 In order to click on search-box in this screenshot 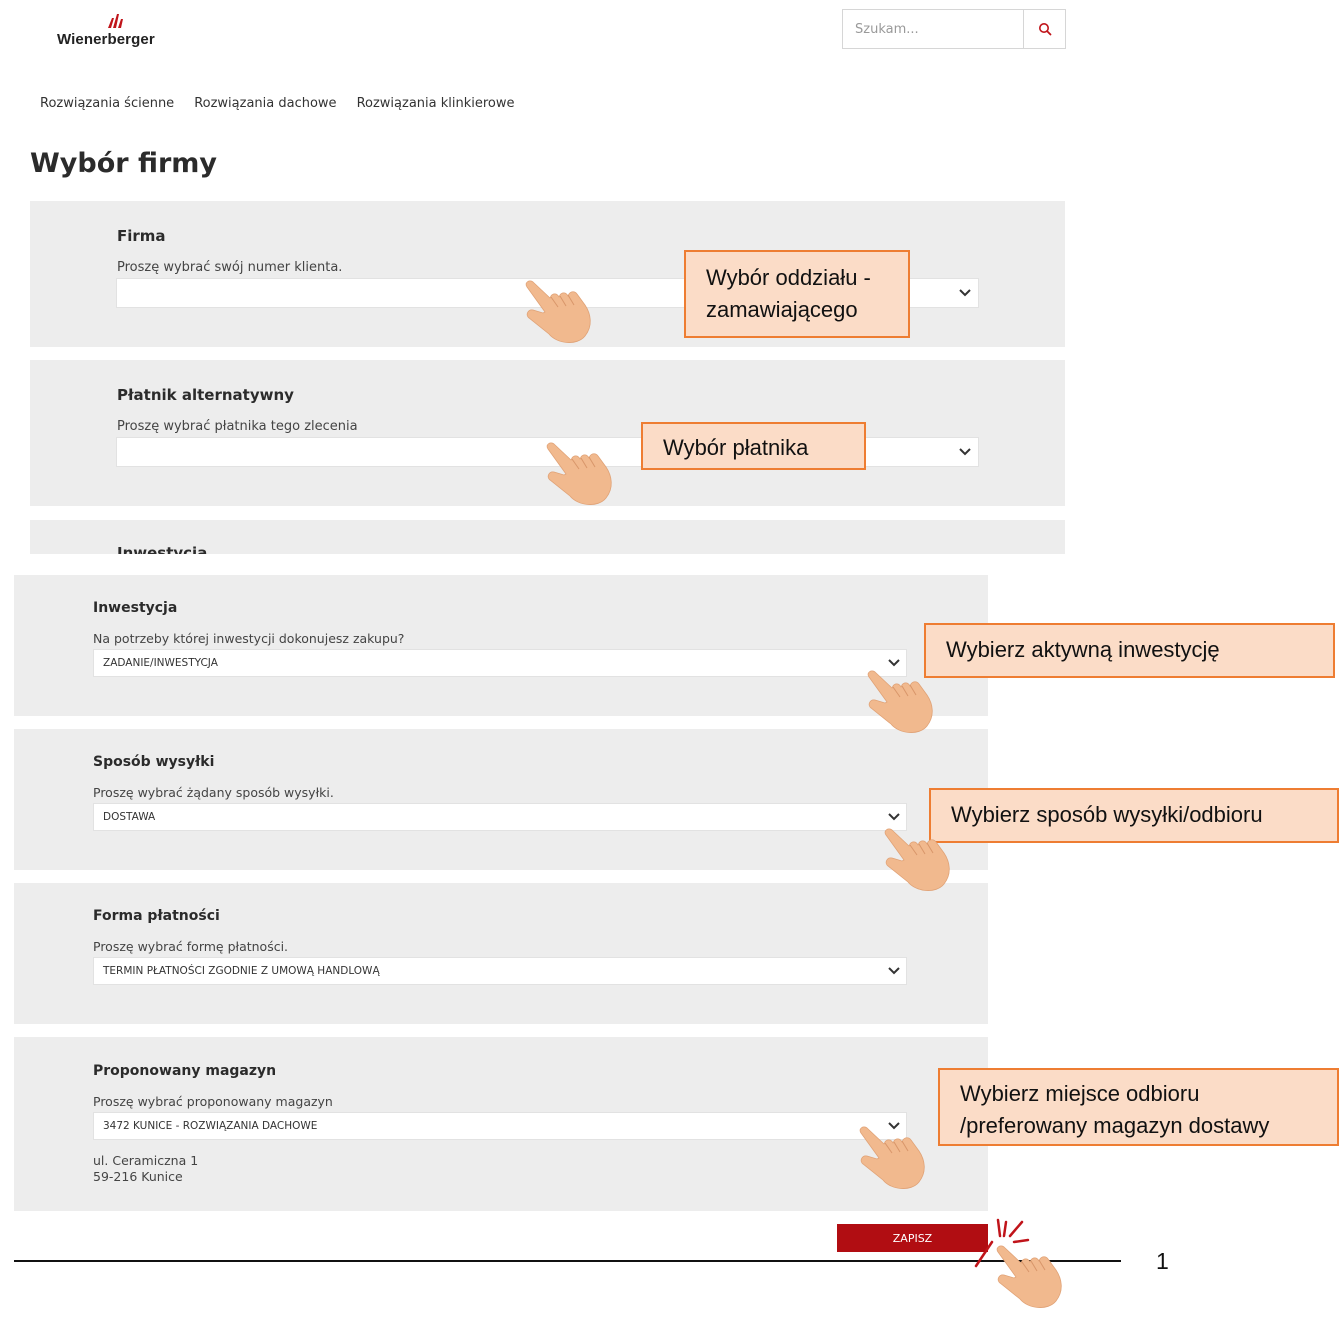, I will do `click(954, 29)`.